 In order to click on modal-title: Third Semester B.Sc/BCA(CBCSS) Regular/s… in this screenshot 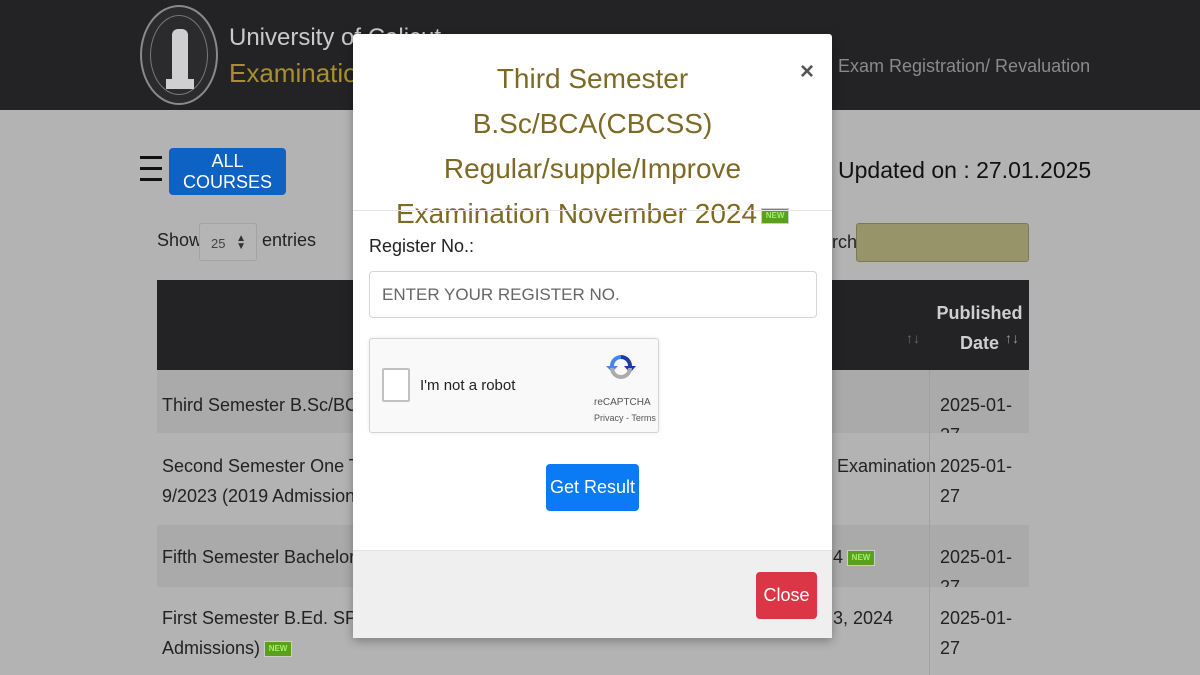, I will do `click(592, 146)`.